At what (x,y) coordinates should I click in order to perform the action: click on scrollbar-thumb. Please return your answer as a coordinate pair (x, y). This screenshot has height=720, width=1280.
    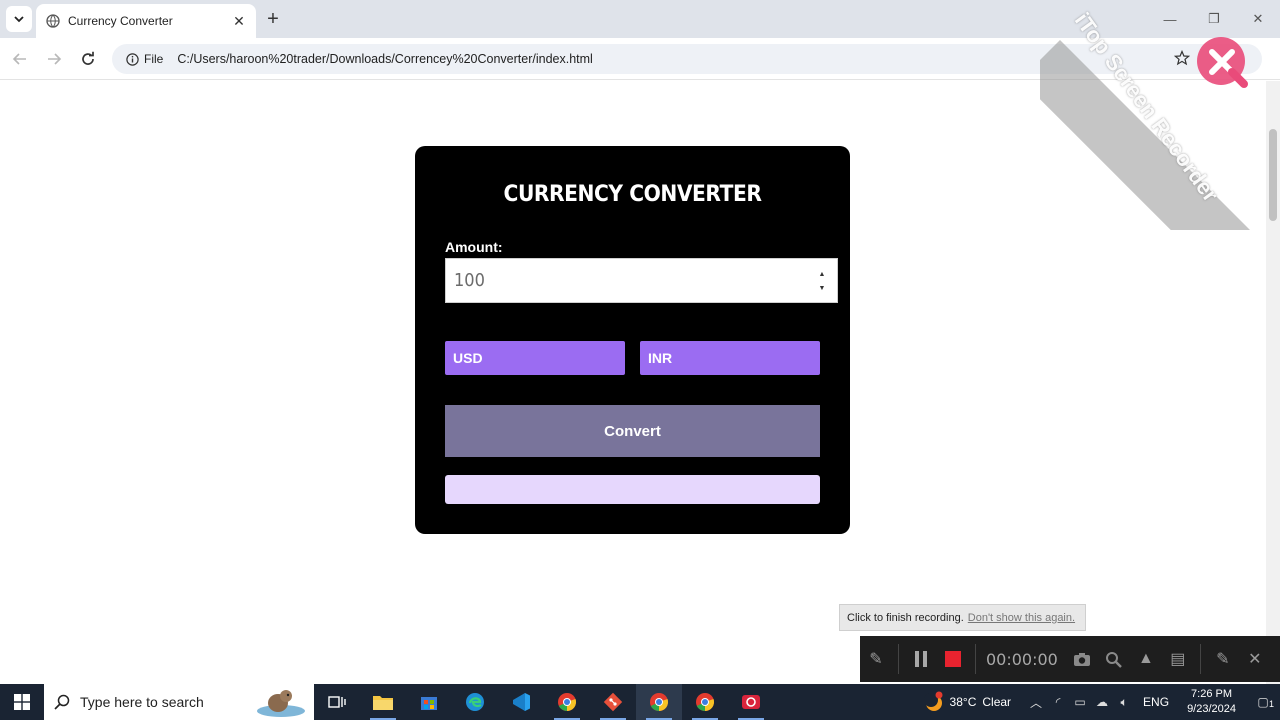
    Looking at the image, I should click on (1273, 175).